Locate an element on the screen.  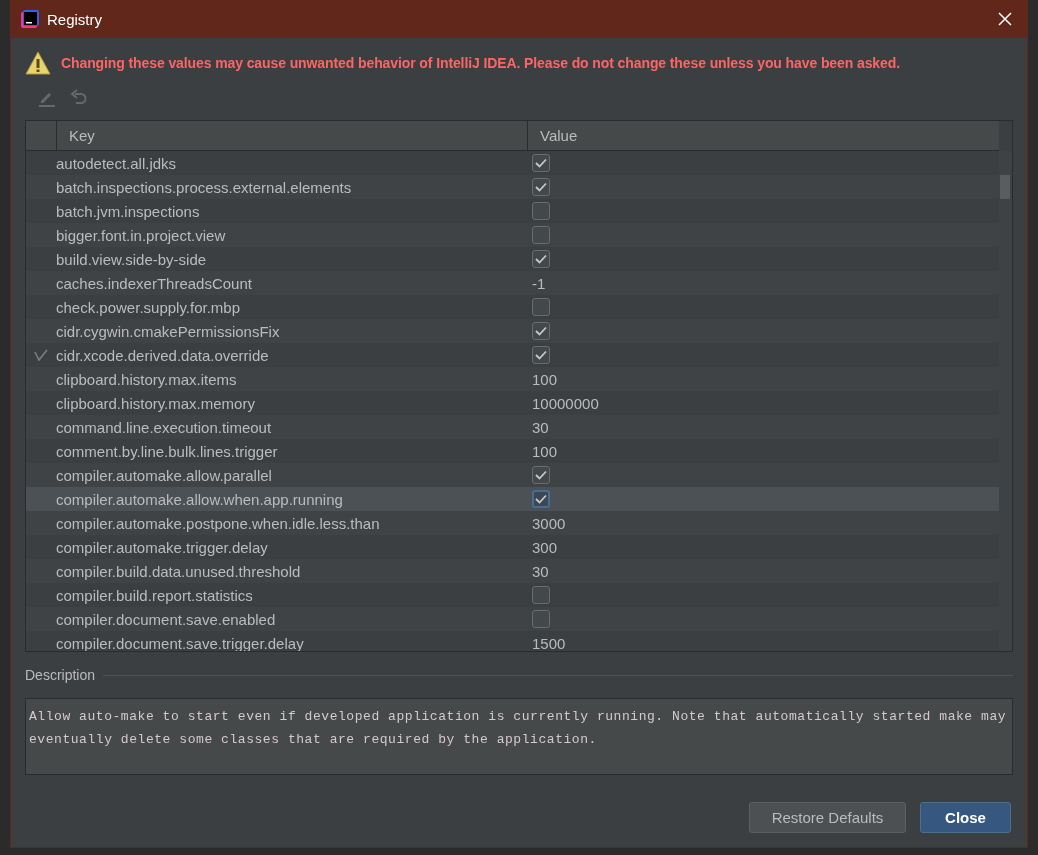
table-row: compiler.automake.postpone.when.idle.less.than 3000 is located at coordinates (512, 523).